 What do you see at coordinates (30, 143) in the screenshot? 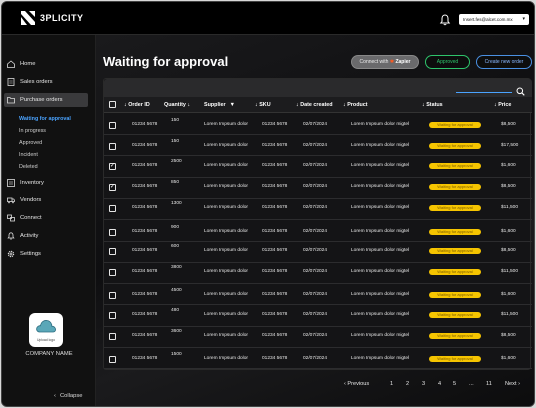
I see `subitem-approved: Approved` at bounding box center [30, 143].